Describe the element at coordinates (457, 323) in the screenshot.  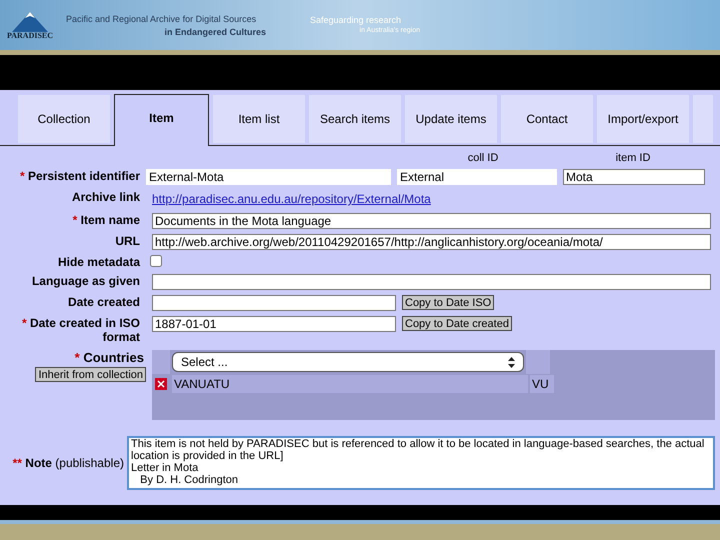
I see `copy-button: Copy to Date created` at that location.